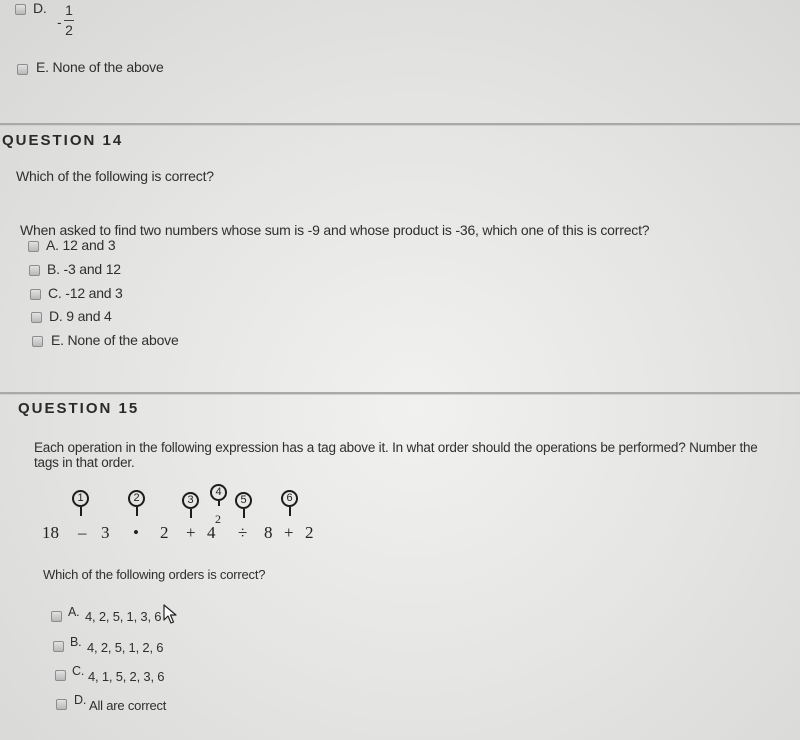 This screenshot has width=800, height=740. What do you see at coordinates (50, 532) in the screenshot?
I see `expr-term-18: 18` at bounding box center [50, 532].